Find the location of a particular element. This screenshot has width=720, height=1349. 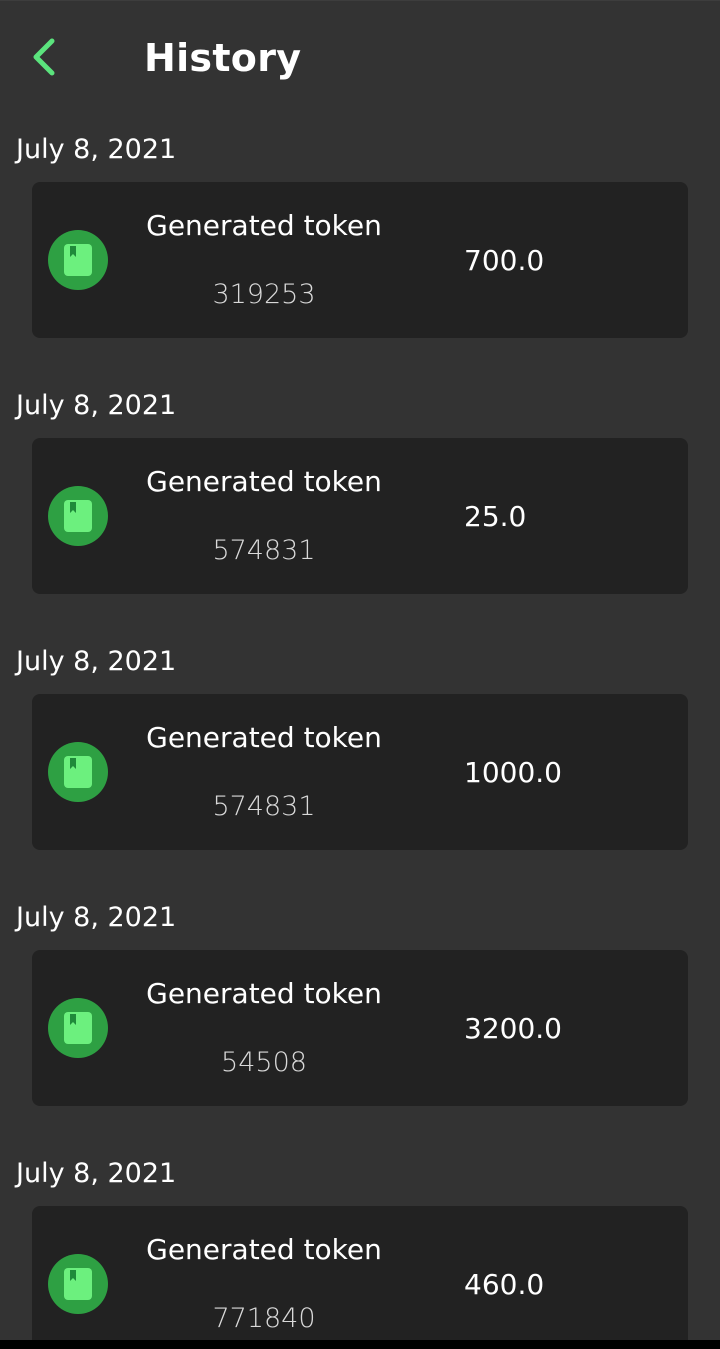

system-nav-bar is located at coordinates (360, 1344).